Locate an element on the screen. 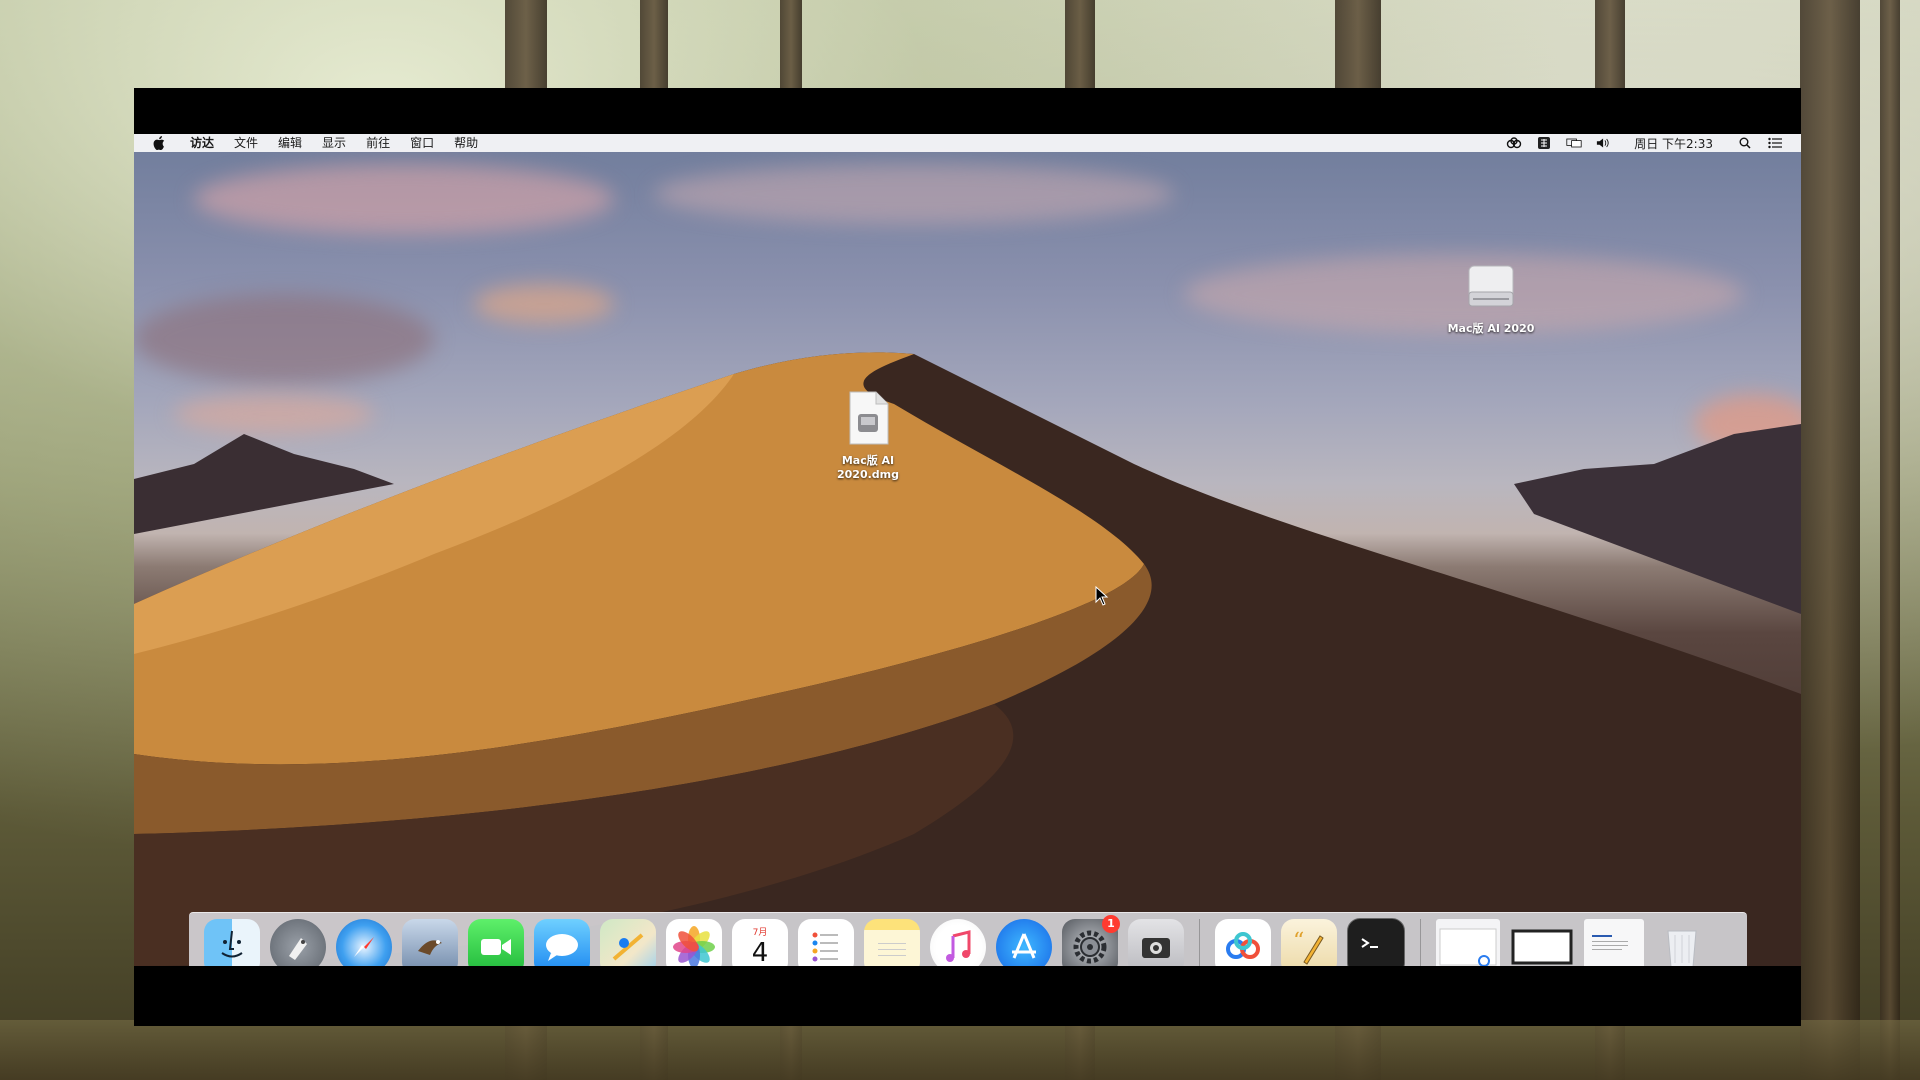 The height and width of the screenshot is (1080, 1920). drive-label: Mac版 AI 2020 is located at coordinates (1491, 328).